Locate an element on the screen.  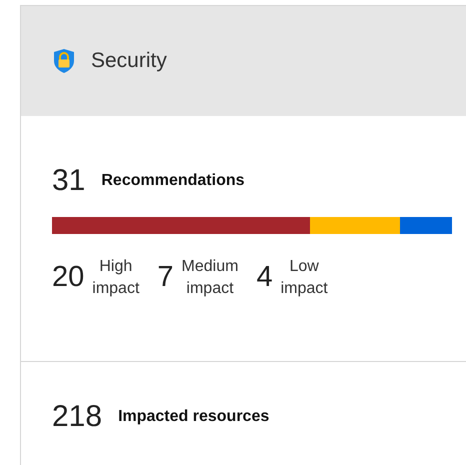
recommendations-count: 31 is located at coordinates (69, 181).